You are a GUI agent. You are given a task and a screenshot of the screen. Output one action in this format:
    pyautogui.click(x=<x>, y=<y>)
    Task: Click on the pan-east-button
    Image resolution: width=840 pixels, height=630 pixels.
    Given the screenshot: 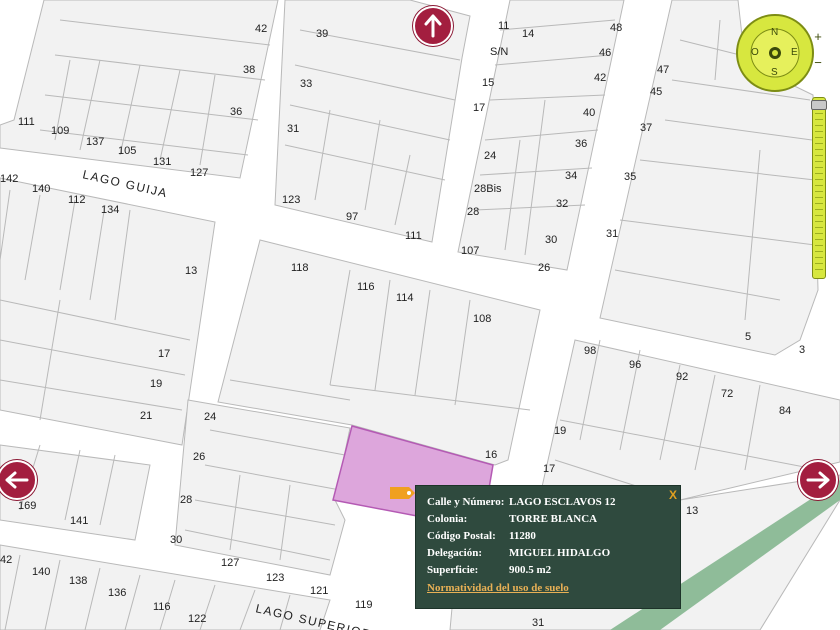 What is the action you would take?
    pyautogui.click(x=818, y=480)
    